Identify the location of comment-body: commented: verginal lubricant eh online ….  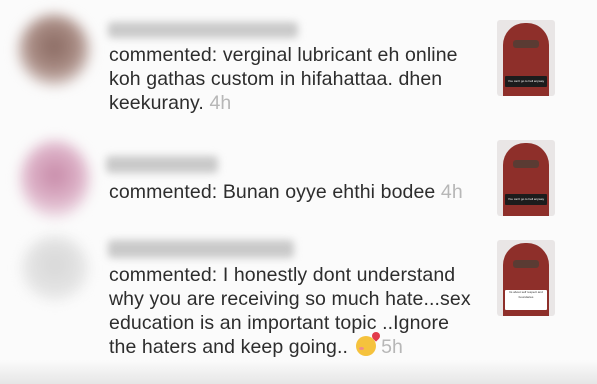
(283, 79).